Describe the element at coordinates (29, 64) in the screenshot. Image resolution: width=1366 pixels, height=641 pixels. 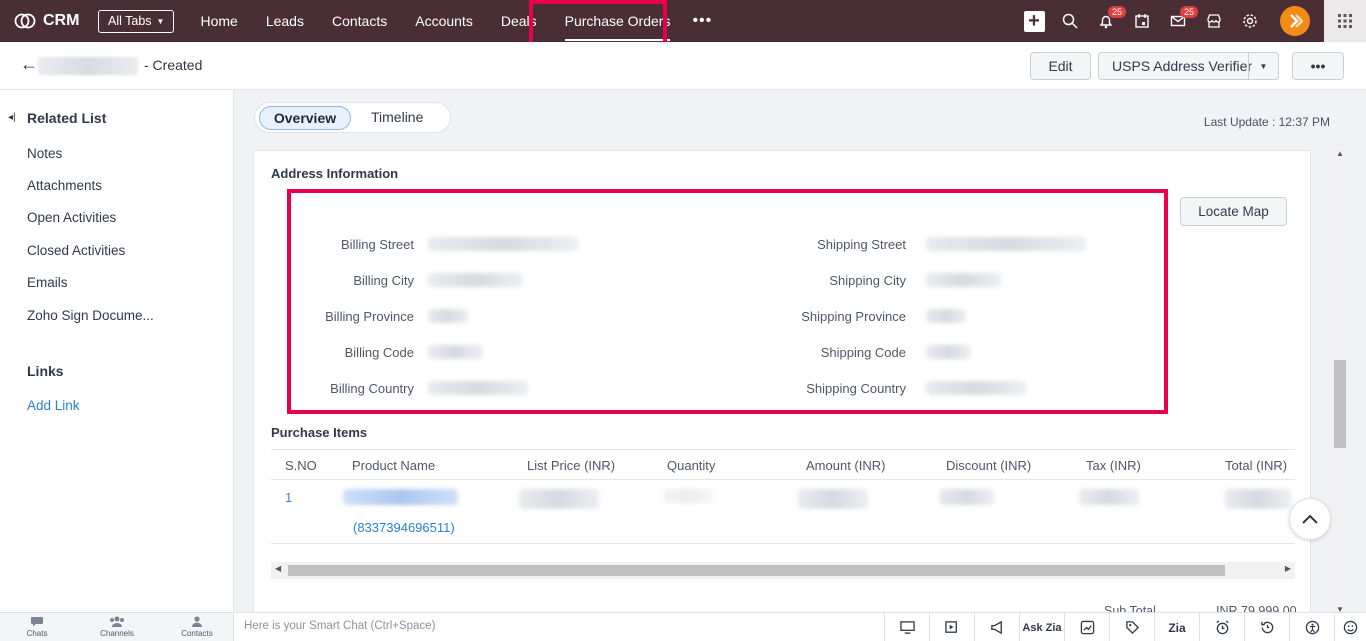
I see `back-arrow-icon: ←` at that location.